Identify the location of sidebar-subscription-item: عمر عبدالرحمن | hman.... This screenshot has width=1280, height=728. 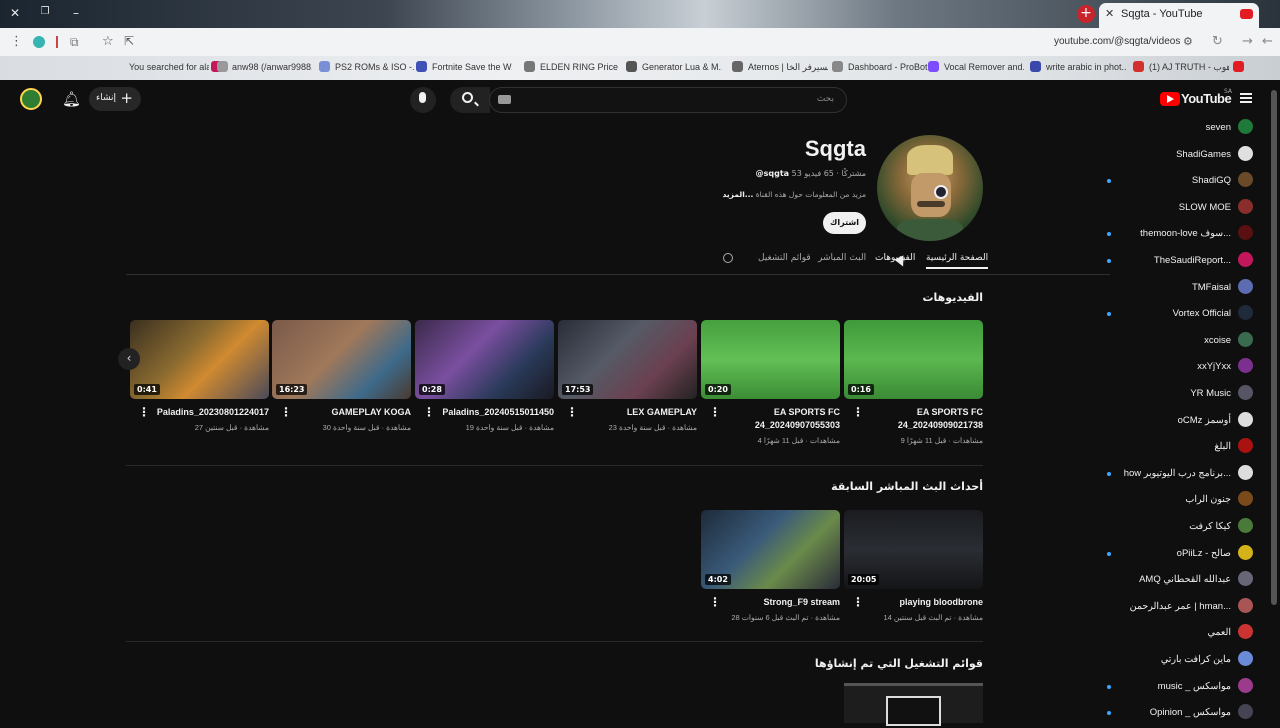
(1183, 609).